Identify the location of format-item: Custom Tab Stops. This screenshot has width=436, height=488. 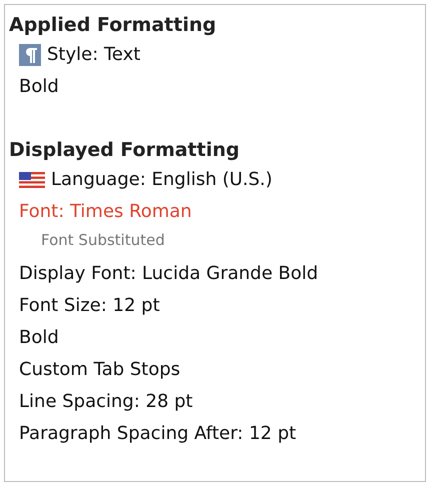
(100, 370).